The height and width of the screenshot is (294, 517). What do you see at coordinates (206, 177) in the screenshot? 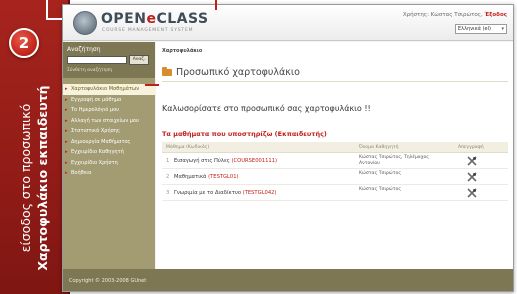
I see `course-link: Μαθηματικά (TESTGL01)` at bounding box center [206, 177].